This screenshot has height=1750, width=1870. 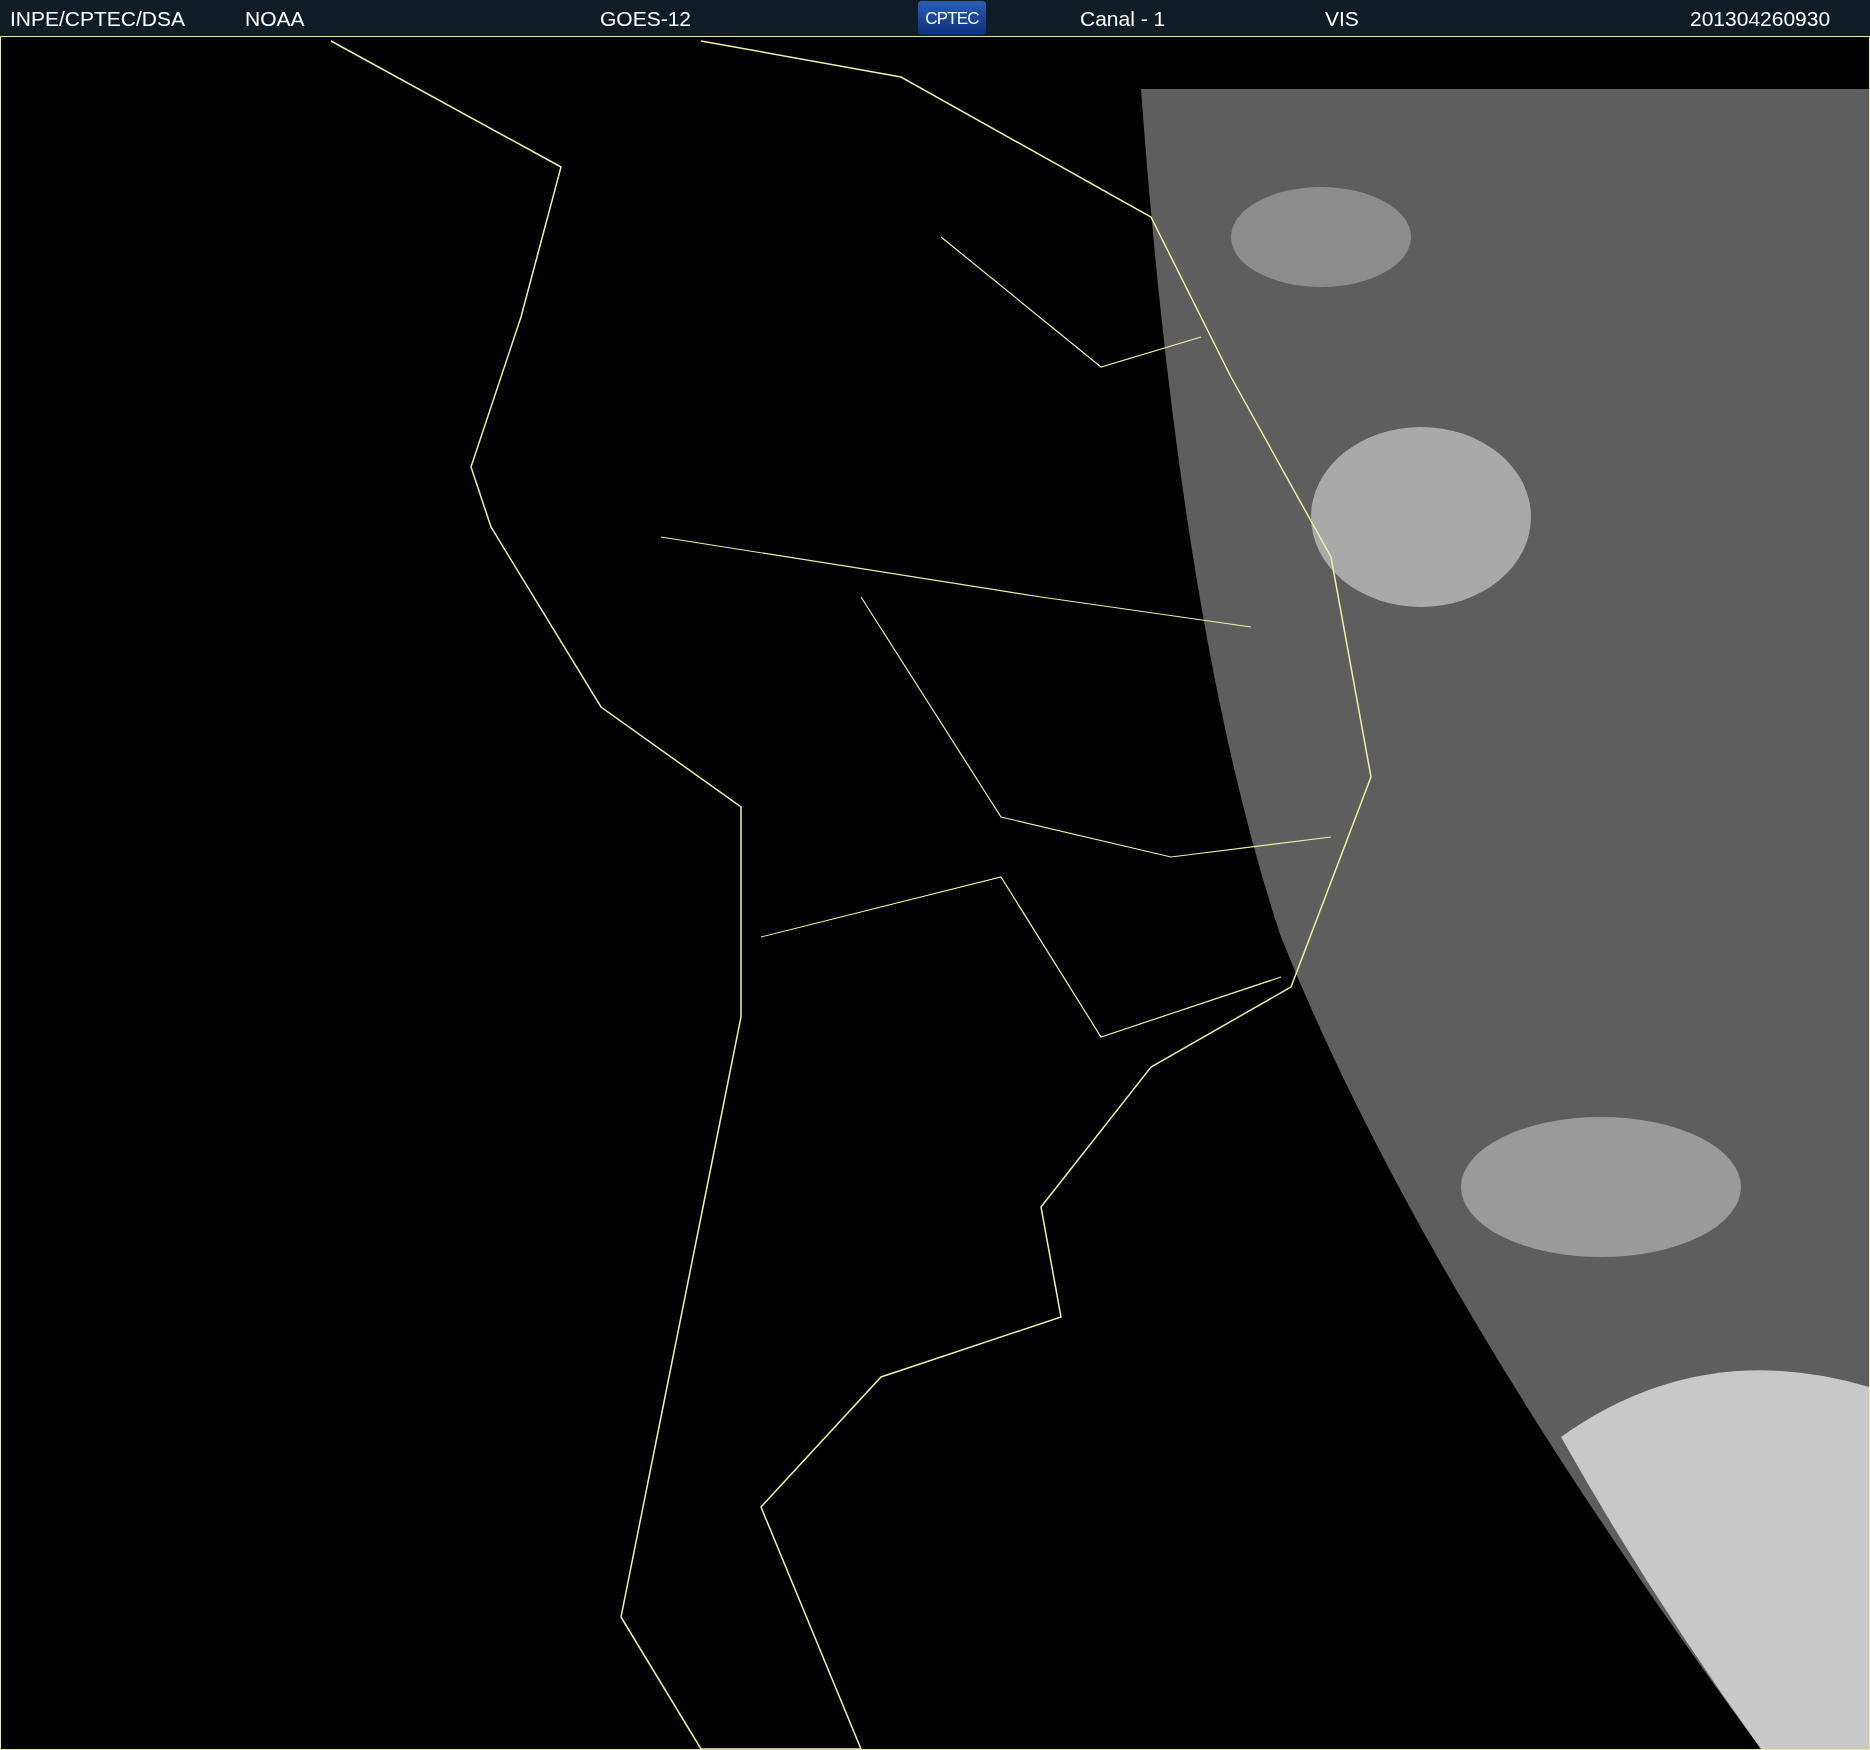 What do you see at coordinates (1123, 18) in the screenshot?
I see `channel-label: Canal - 1` at bounding box center [1123, 18].